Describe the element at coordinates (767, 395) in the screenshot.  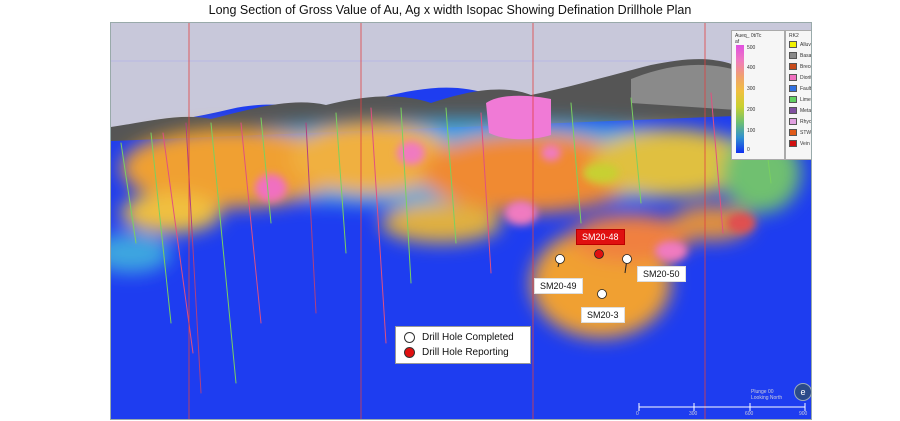
I see `north-label: Plunge 00 Looking North` at that location.